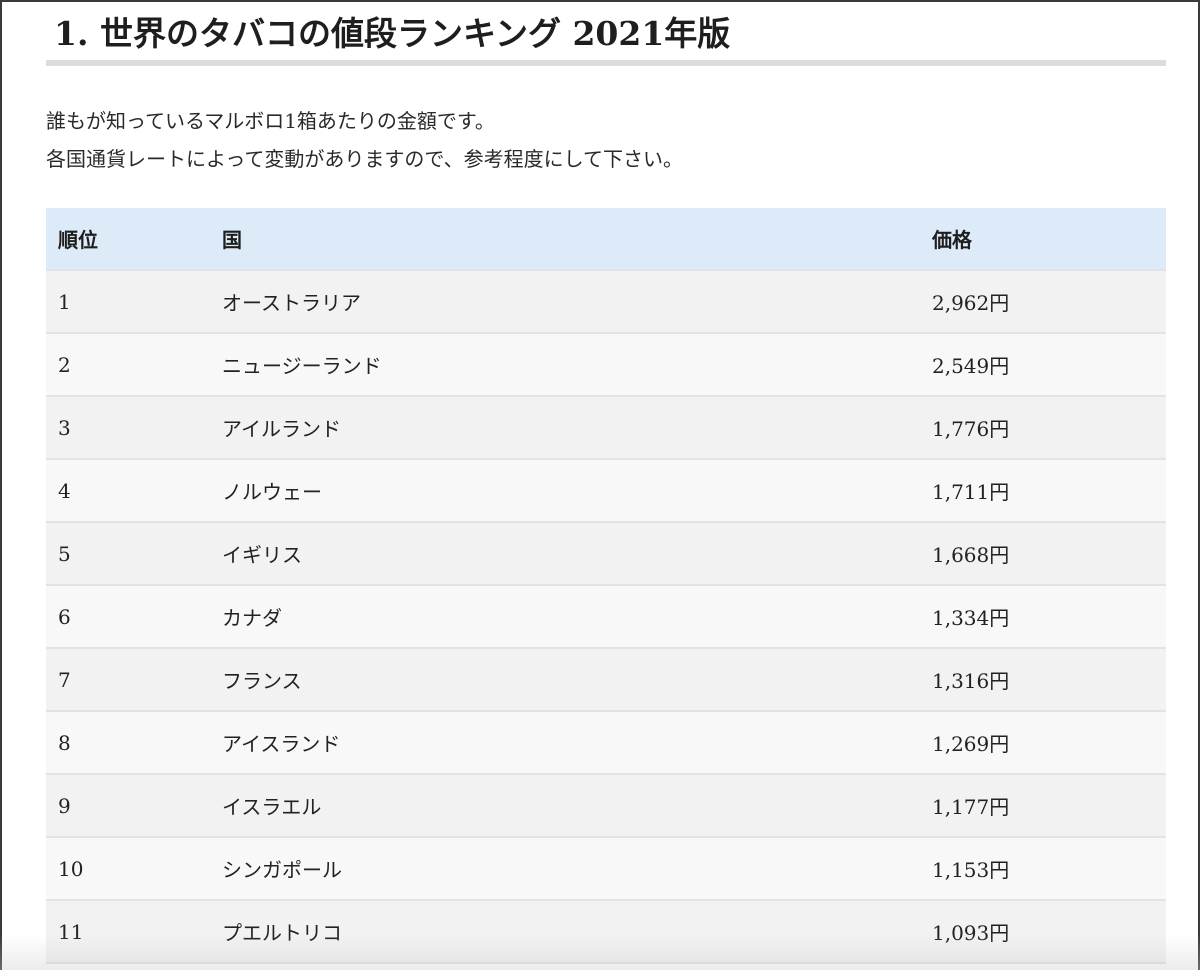 This screenshot has width=1200, height=970. What do you see at coordinates (606, 427) in the screenshot?
I see `table-row: 3 アイルランド 1,776円` at bounding box center [606, 427].